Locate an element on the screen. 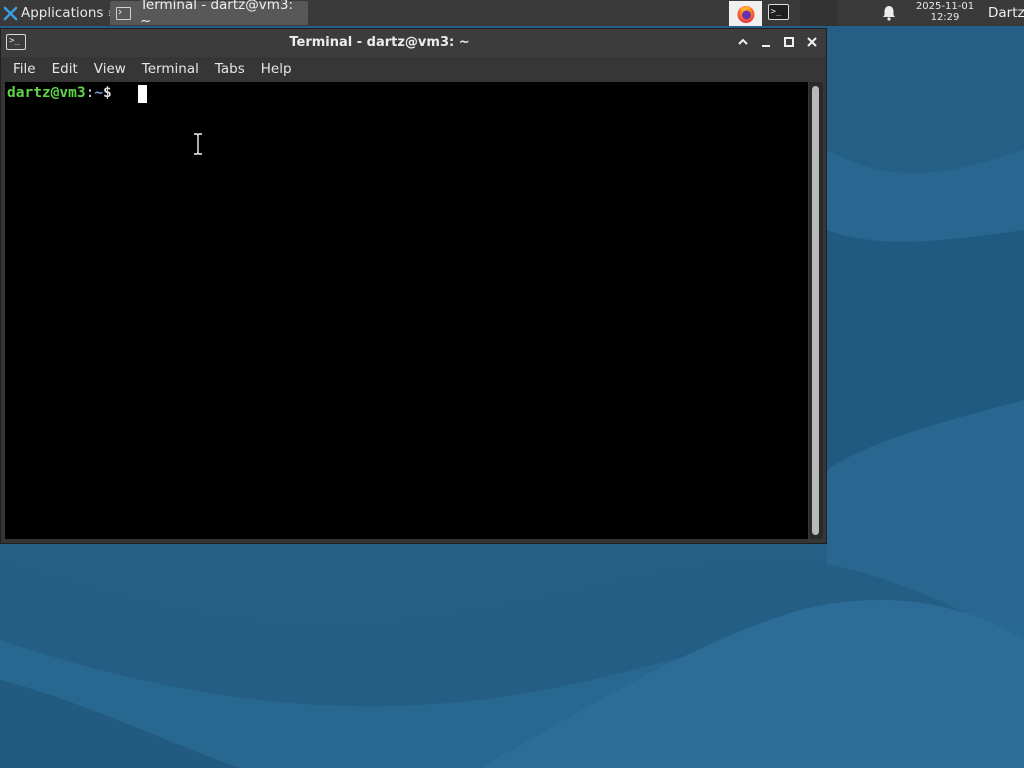  scrollbar-thumb is located at coordinates (815, 310).